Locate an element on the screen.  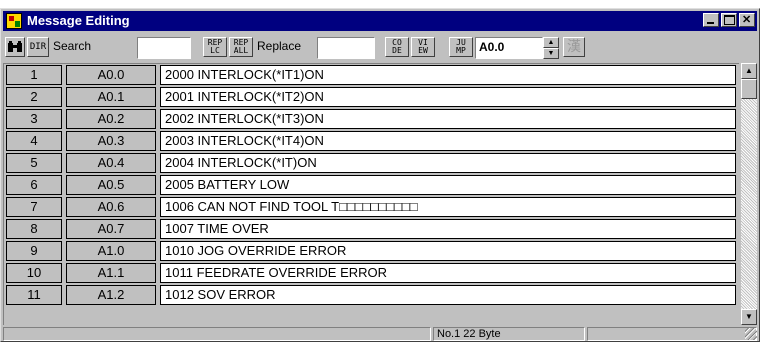
spin-up-icon: ▲ is located at coordinates (551, 42).